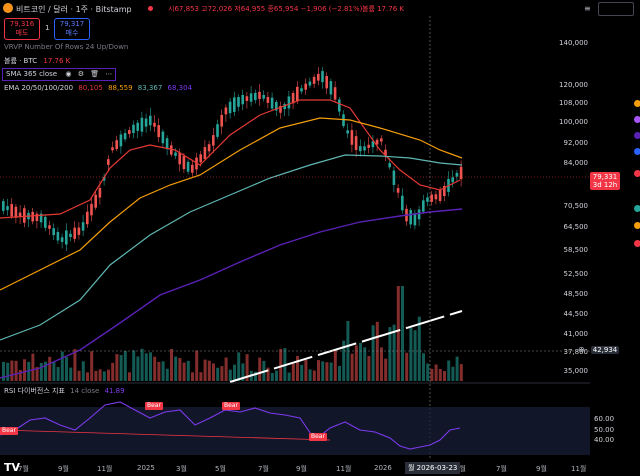 The image size is (640, 476). Describe the element at coordinates (605, 350) in the screenshot. I see `sma-value-label: 42,934` at that location.